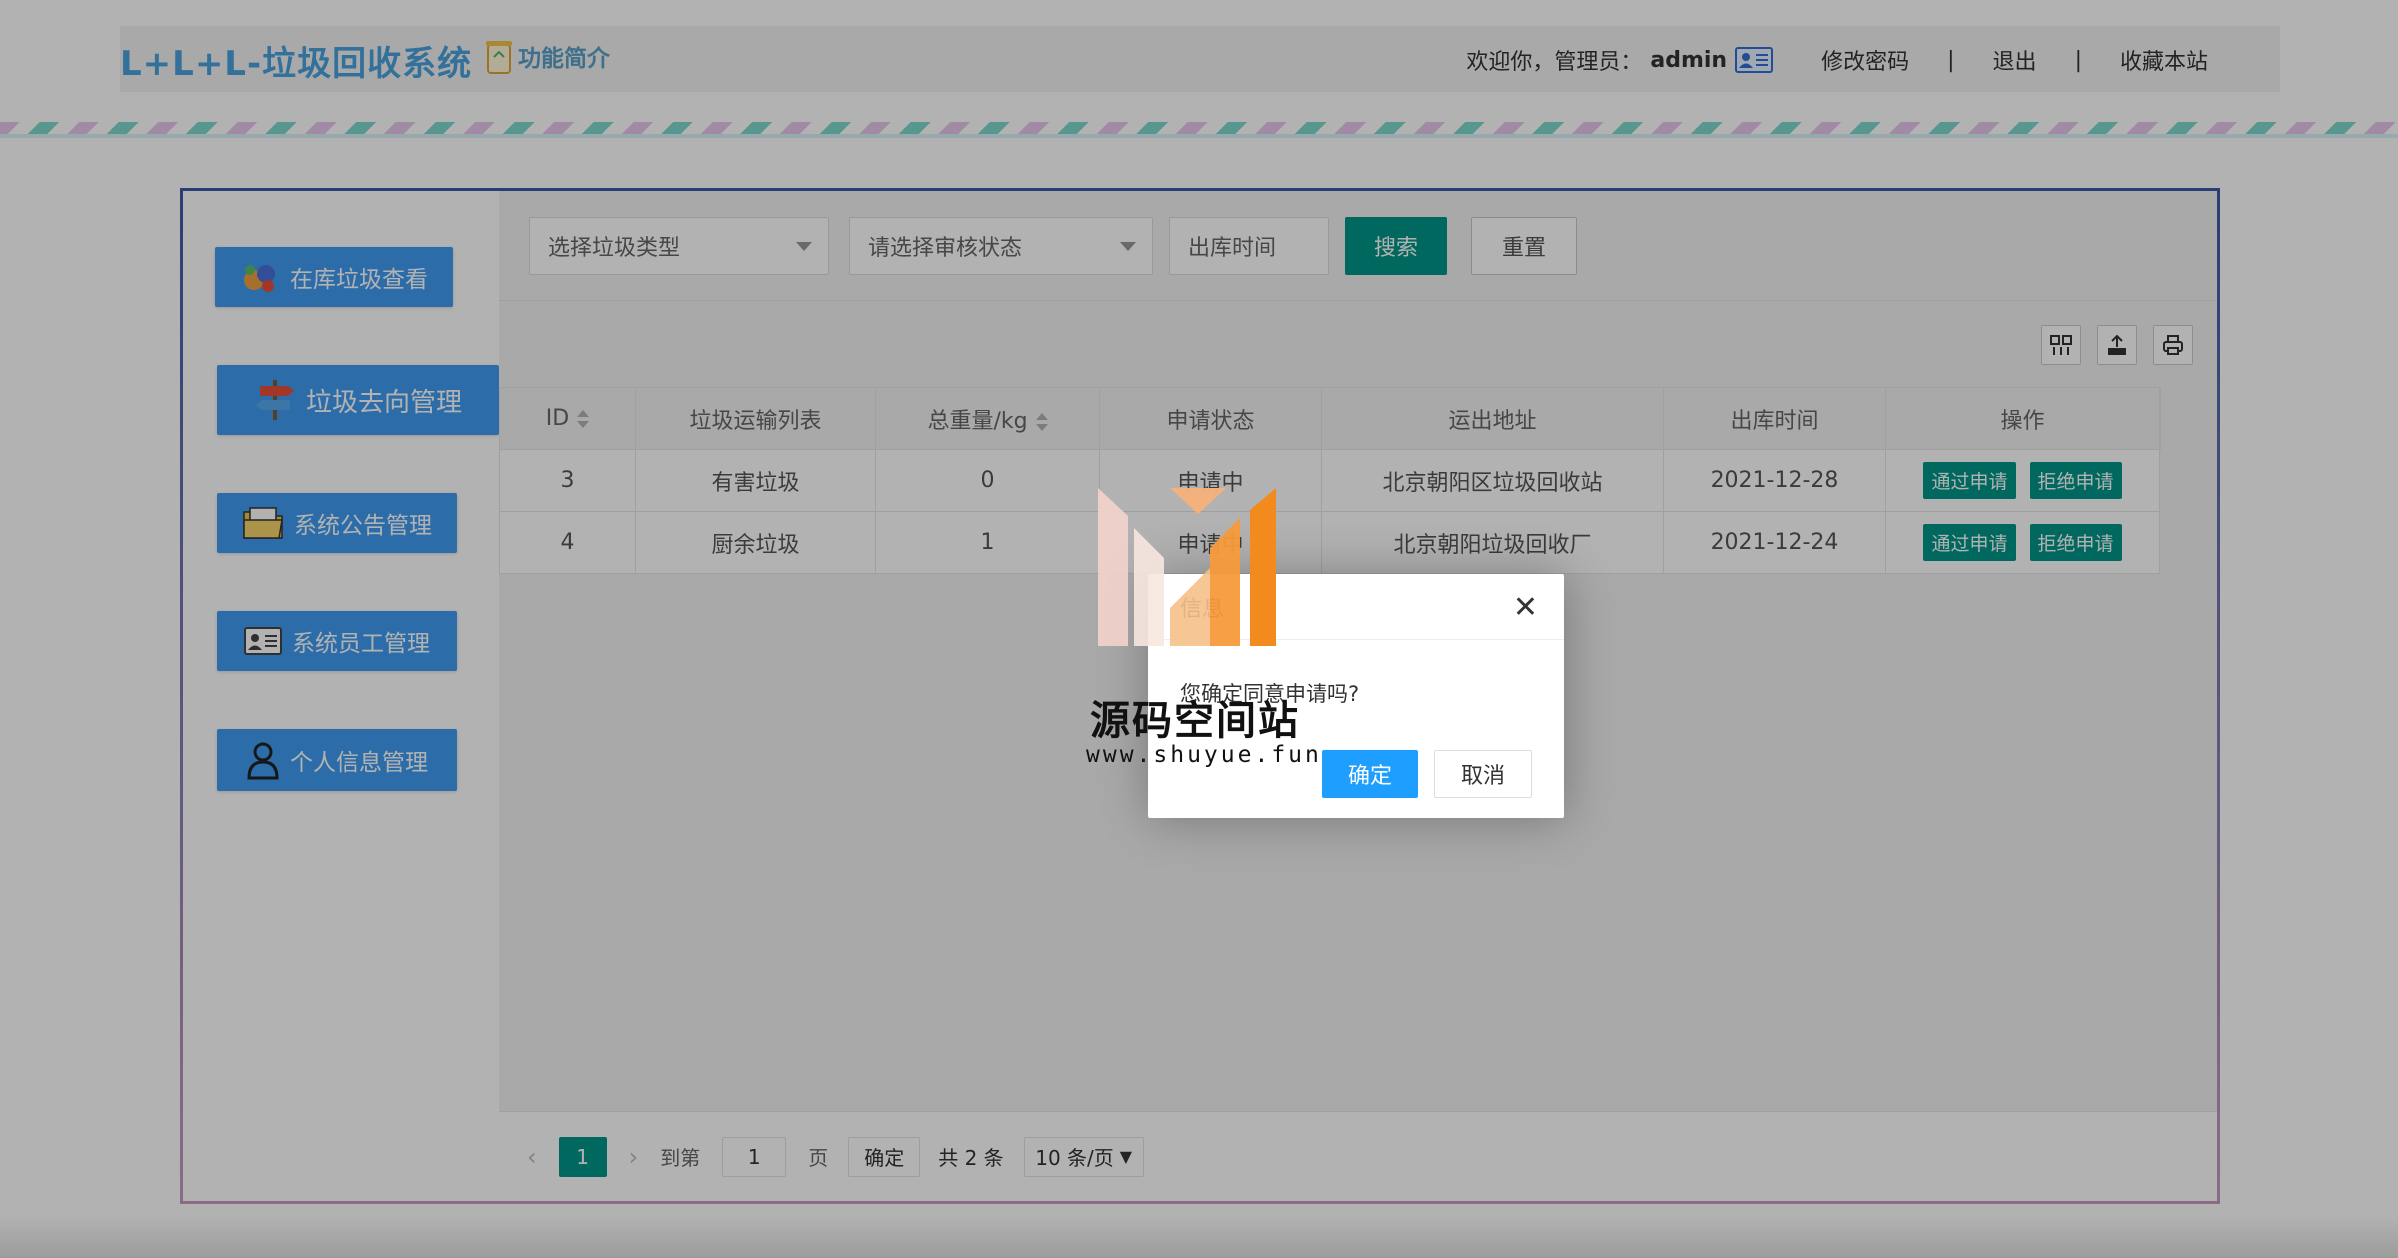  I want to click on watermark-url: www.shuyue.fun, so click(1204, 755).